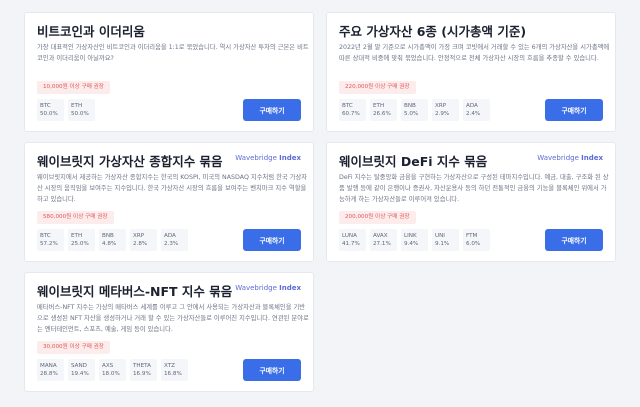  Describe the element at coordinates (349, 236) in the screenshot. I see `asset-symbol: LUNA` at that location.